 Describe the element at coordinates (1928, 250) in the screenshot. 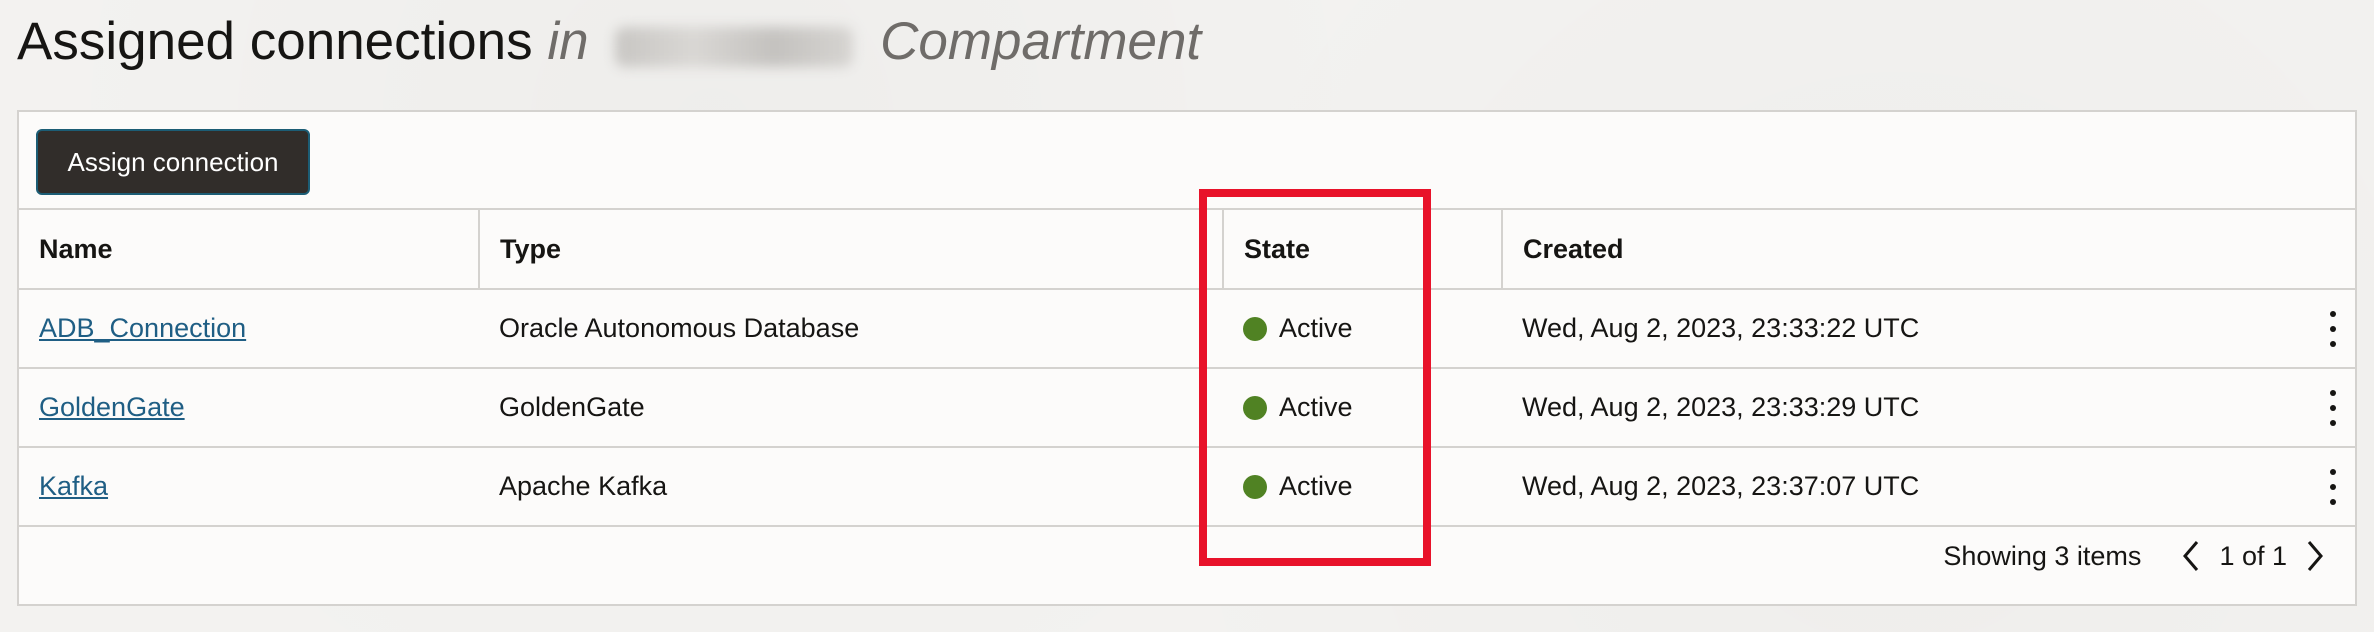

I see `column-header-created: Created` at that location.